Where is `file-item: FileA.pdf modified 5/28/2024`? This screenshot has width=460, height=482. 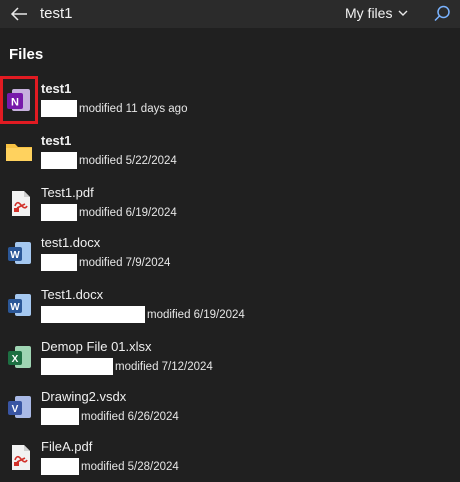
file-item: FileA.pdf modified 5/28/2024 is located at coordinates (230, 457).